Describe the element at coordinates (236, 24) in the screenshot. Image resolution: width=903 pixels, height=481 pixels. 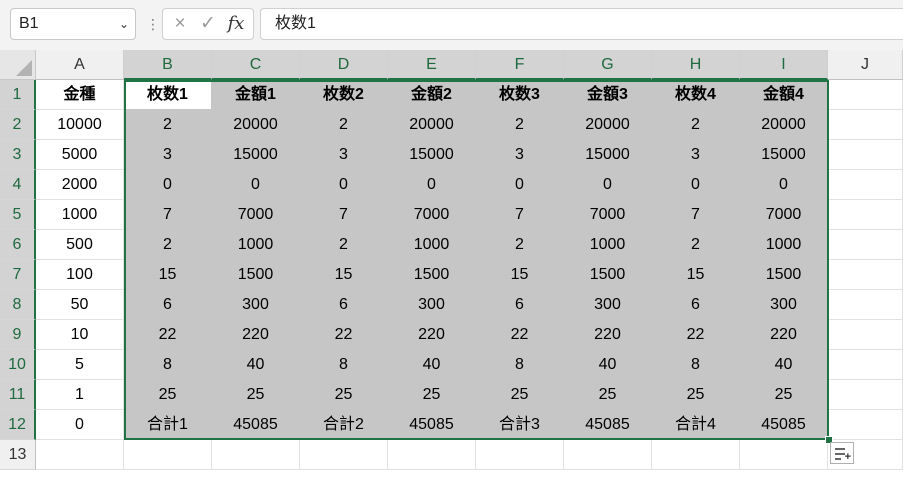
I see `insert-function-icon: fx` at that location.